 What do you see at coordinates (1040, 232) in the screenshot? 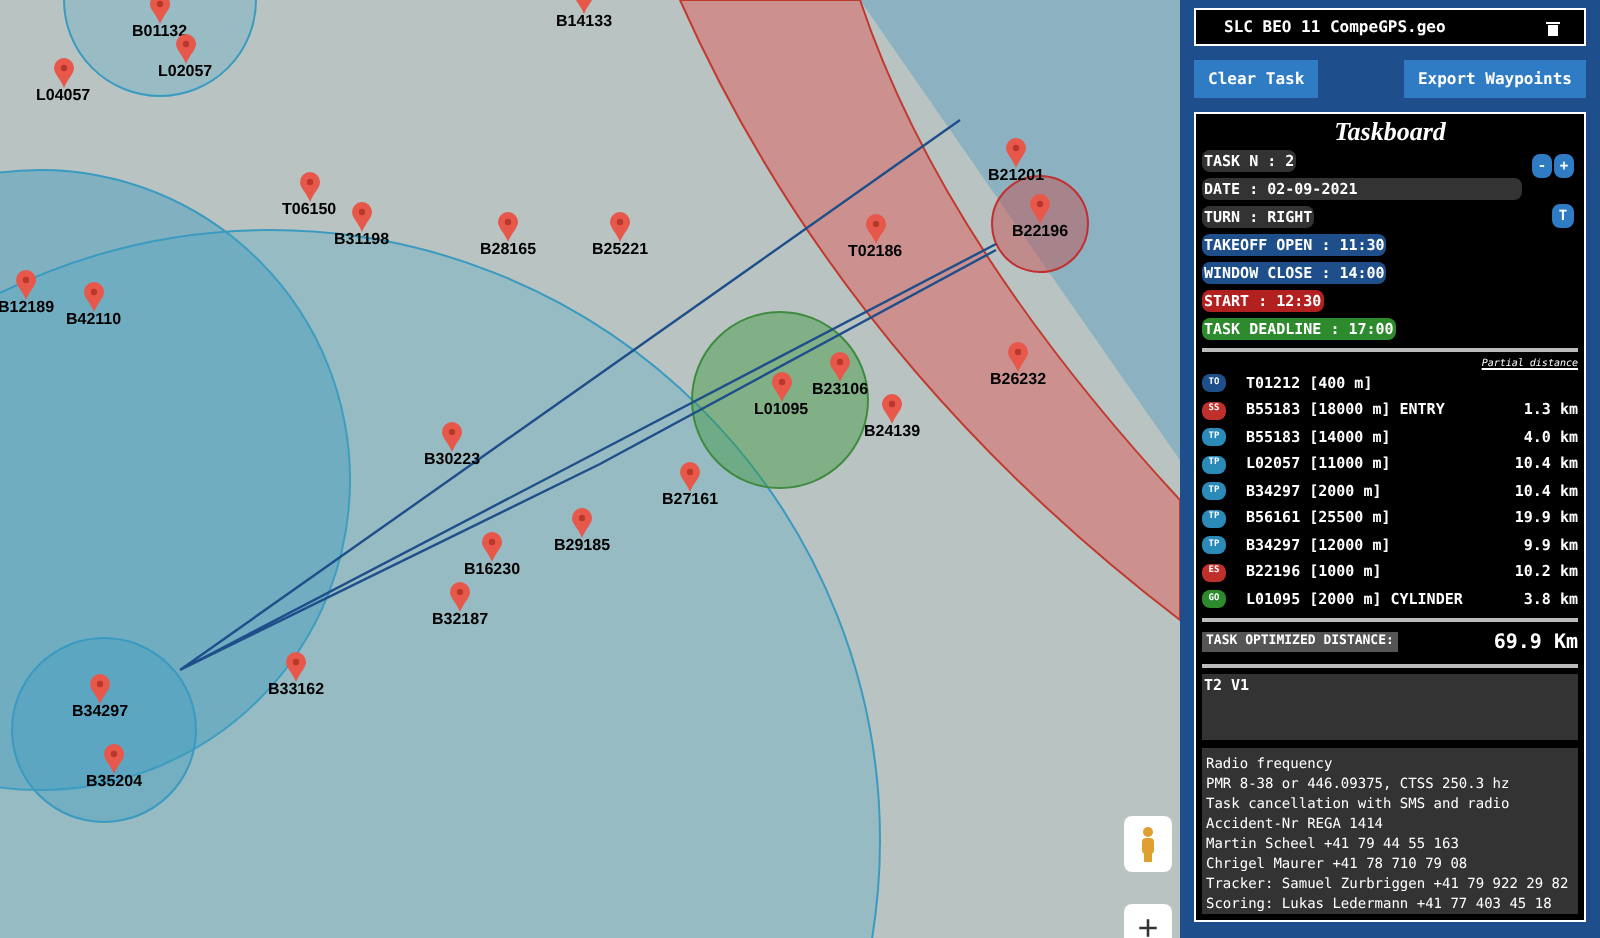
I see `waypoint-label: B22196` at bounding box center [1040, 232].